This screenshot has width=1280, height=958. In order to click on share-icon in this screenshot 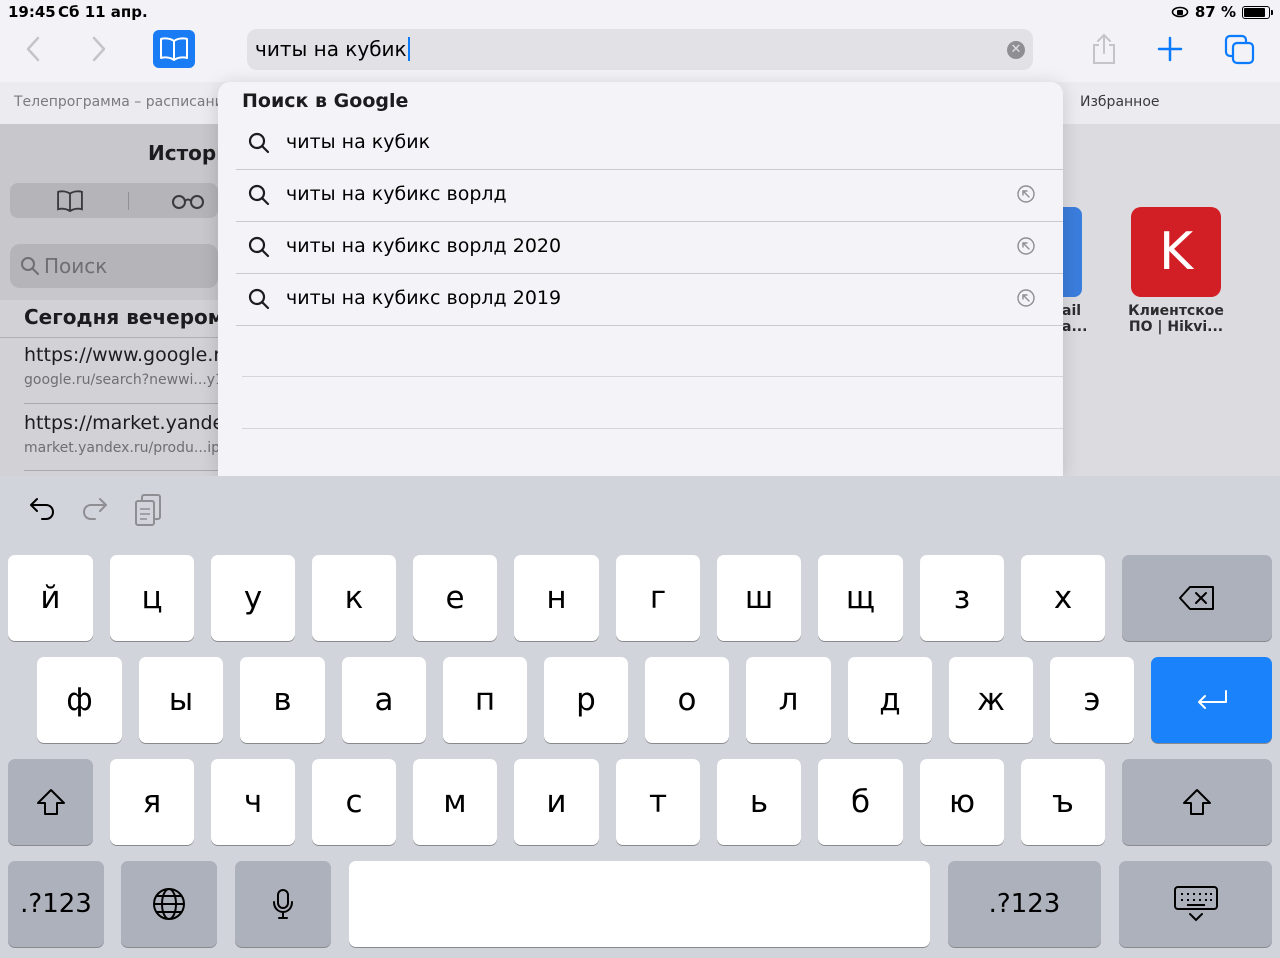, I will do `click(1104, 48)`.